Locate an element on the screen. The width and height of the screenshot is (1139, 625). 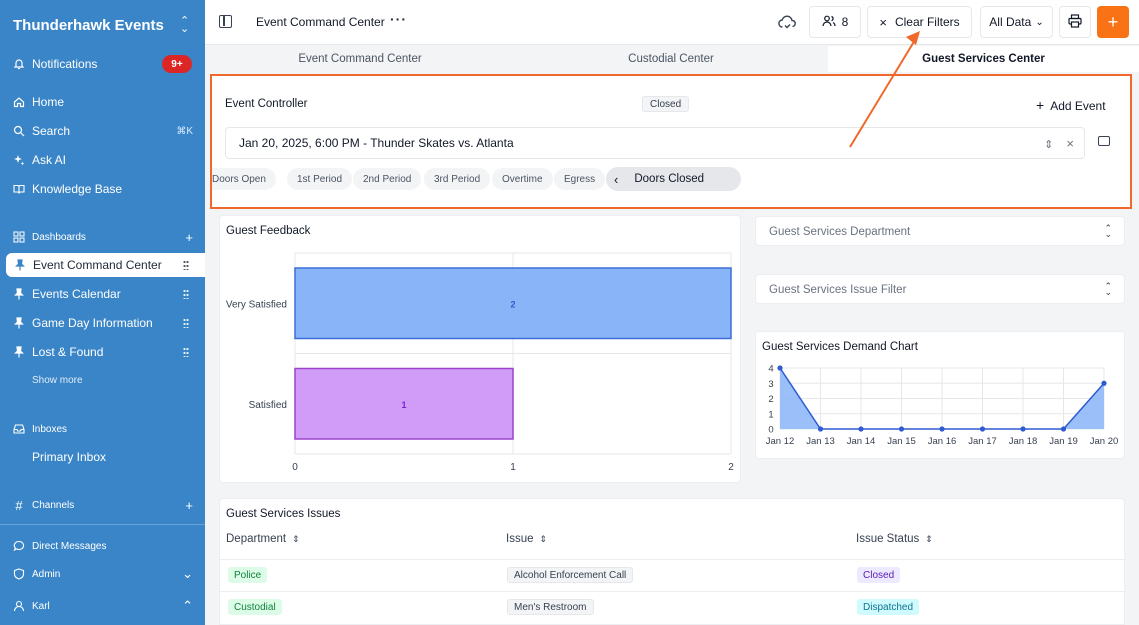
phase-chip: Doors Open is located at coordinates (244, 179).